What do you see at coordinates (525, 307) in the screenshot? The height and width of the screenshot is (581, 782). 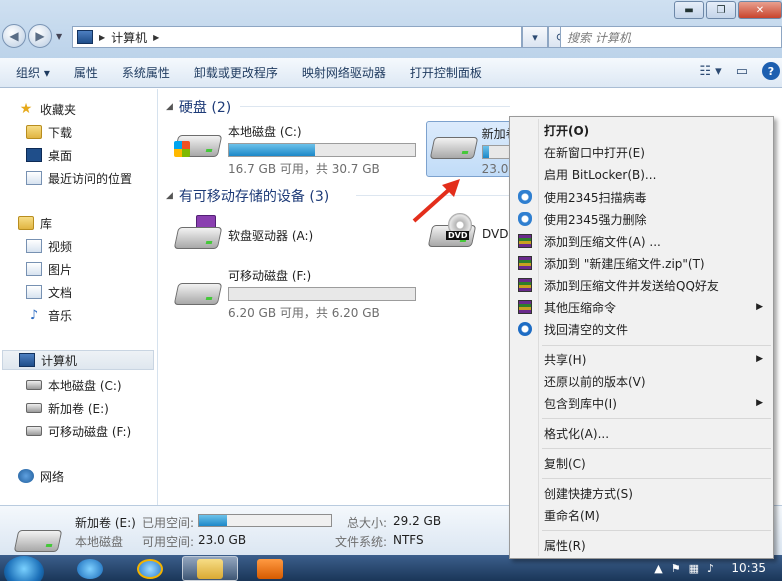 I see `archive-icon` at bounding box center [525, 307].